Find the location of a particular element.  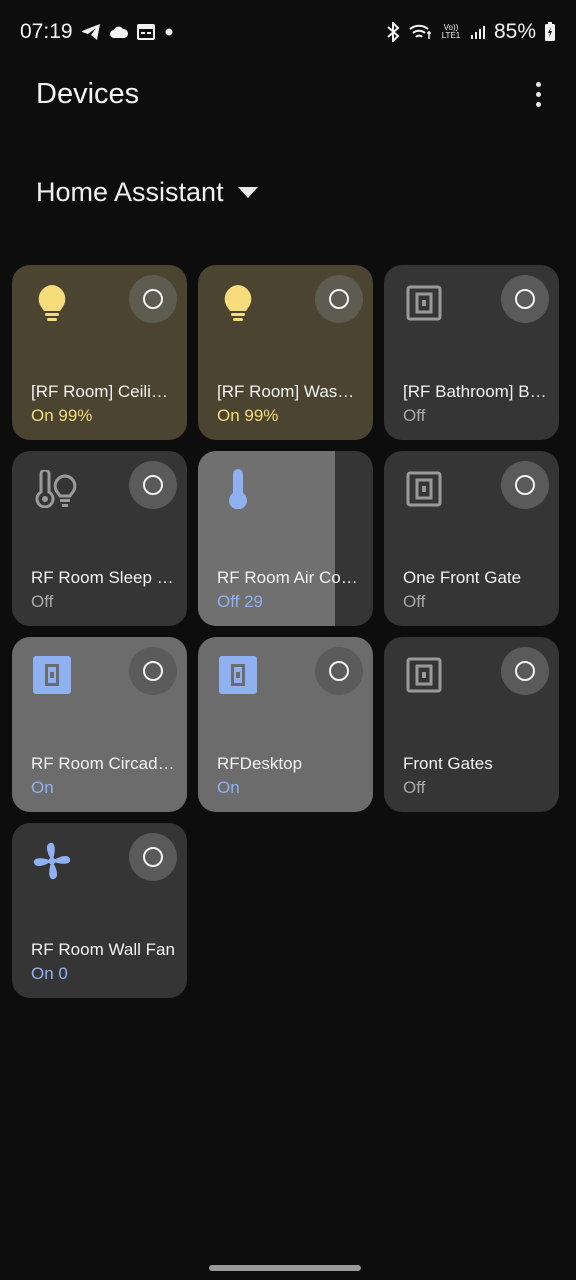

more-vert-icon is located at coordinates (538, 94).